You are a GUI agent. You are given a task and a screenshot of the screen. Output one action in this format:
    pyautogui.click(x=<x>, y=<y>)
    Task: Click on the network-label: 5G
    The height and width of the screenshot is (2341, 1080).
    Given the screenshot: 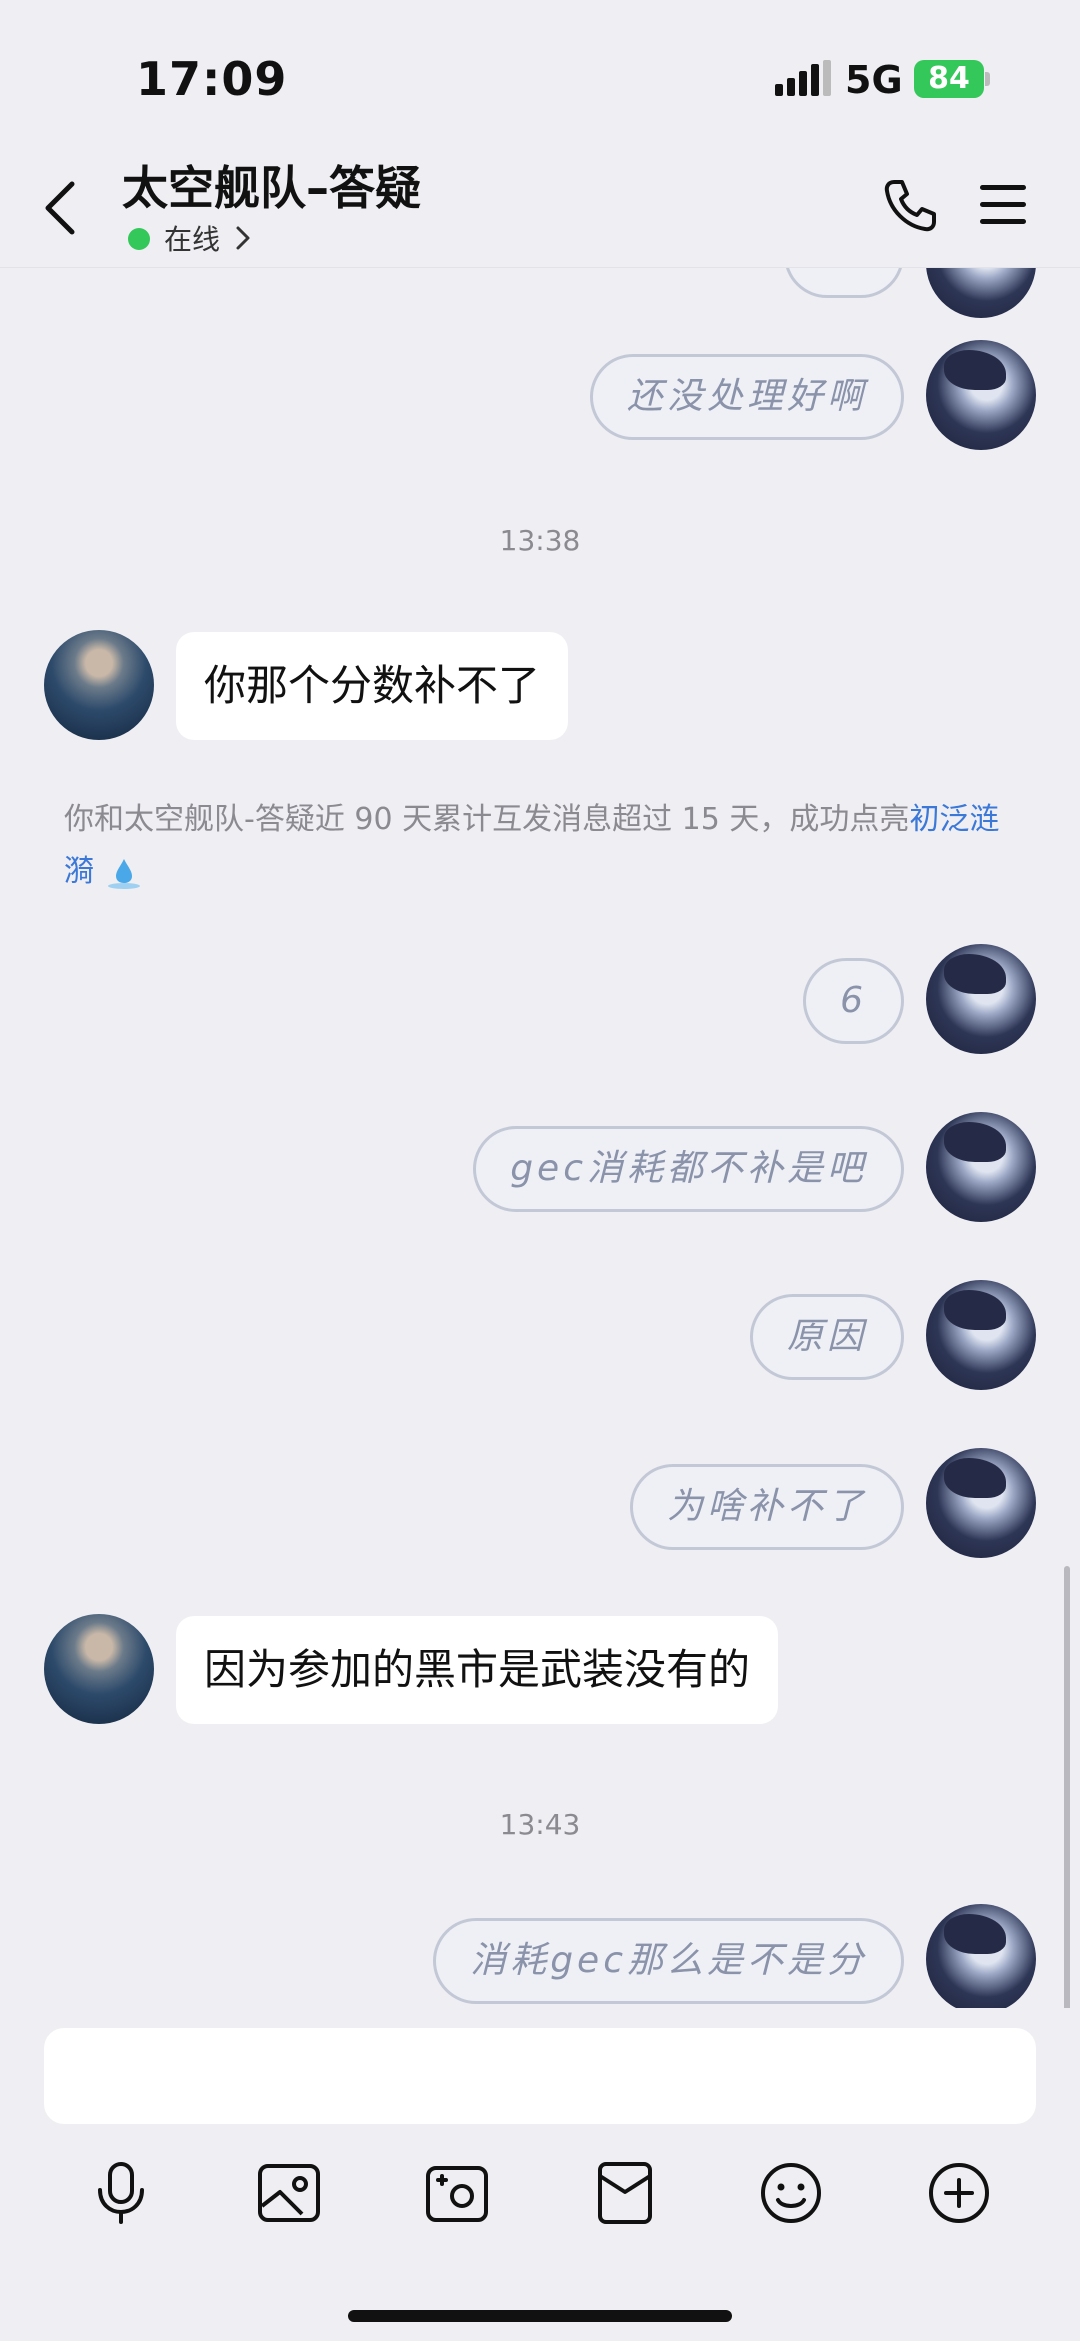 What is the action you would take?
    pyautogui.click(x=874, y=80)
    